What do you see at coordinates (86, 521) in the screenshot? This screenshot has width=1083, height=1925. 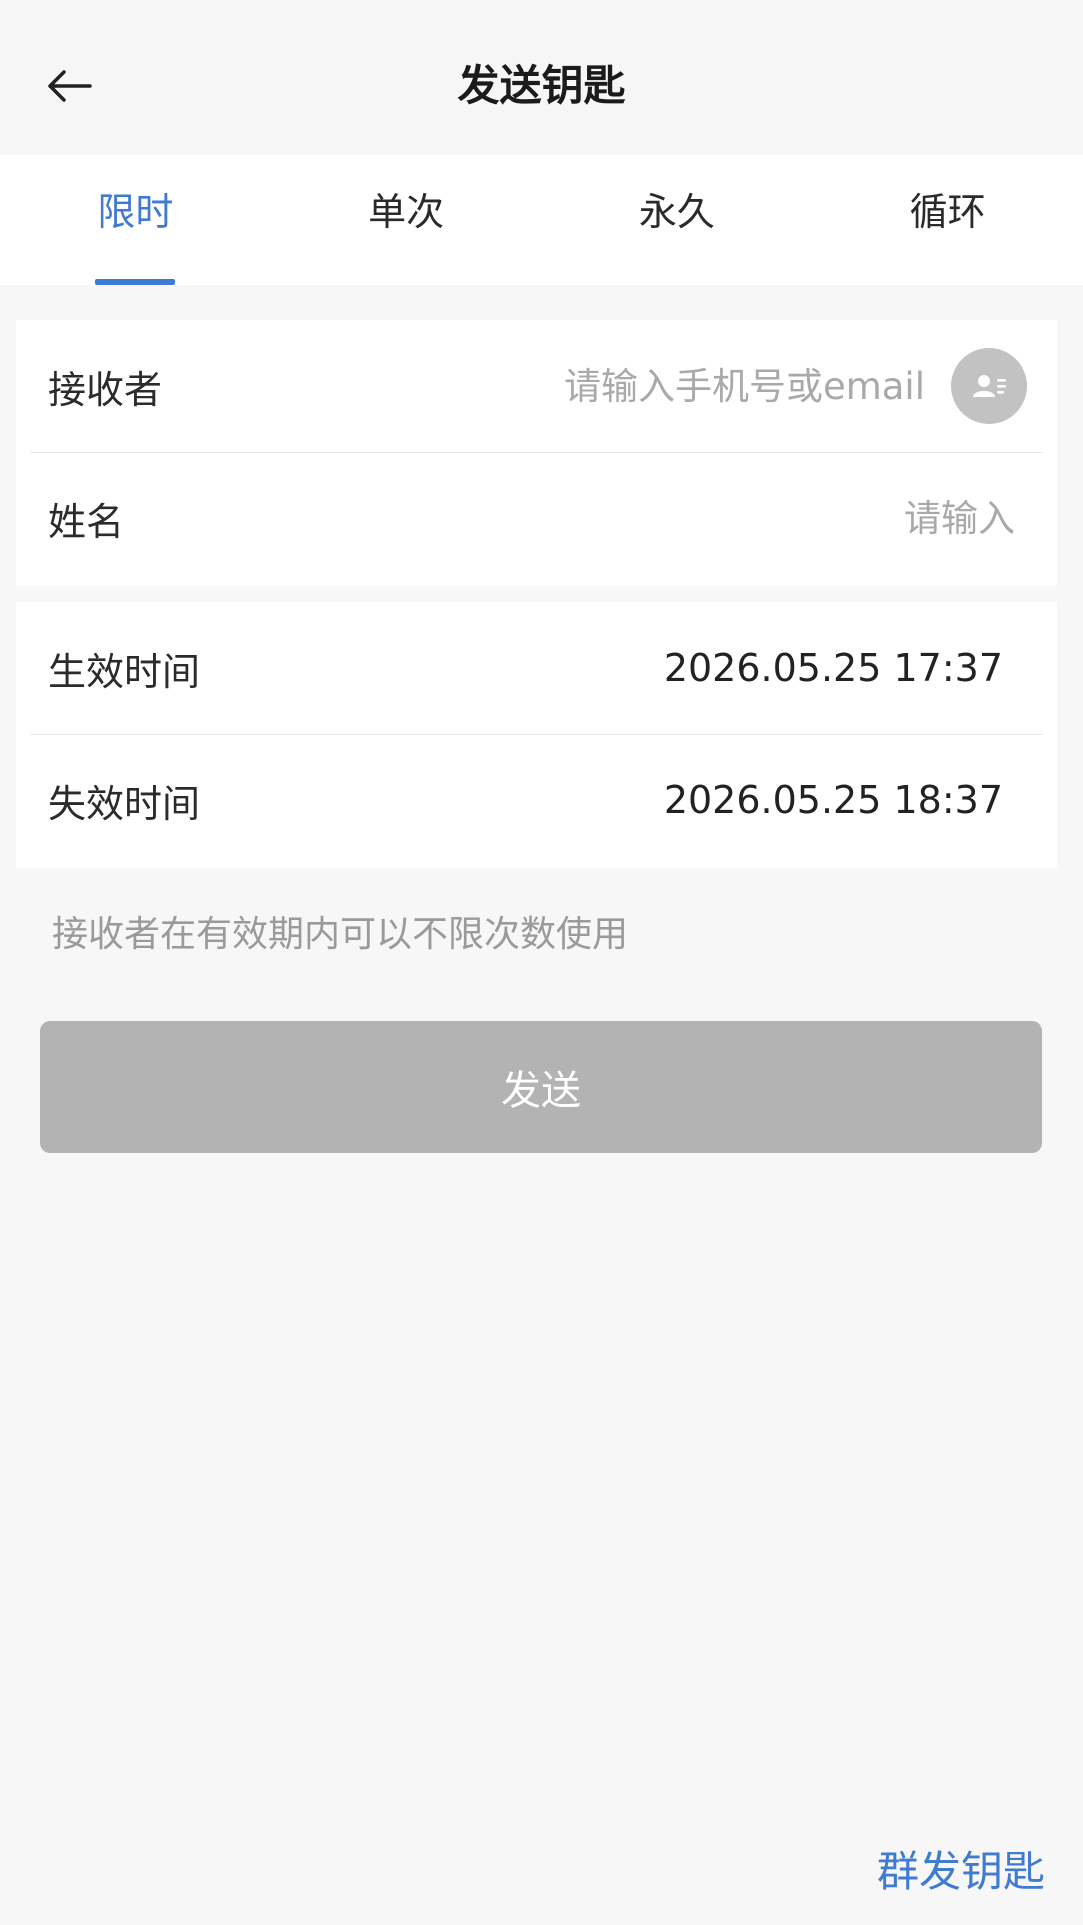 I see `name-label: 姓名` at bounding box center [86, 521].